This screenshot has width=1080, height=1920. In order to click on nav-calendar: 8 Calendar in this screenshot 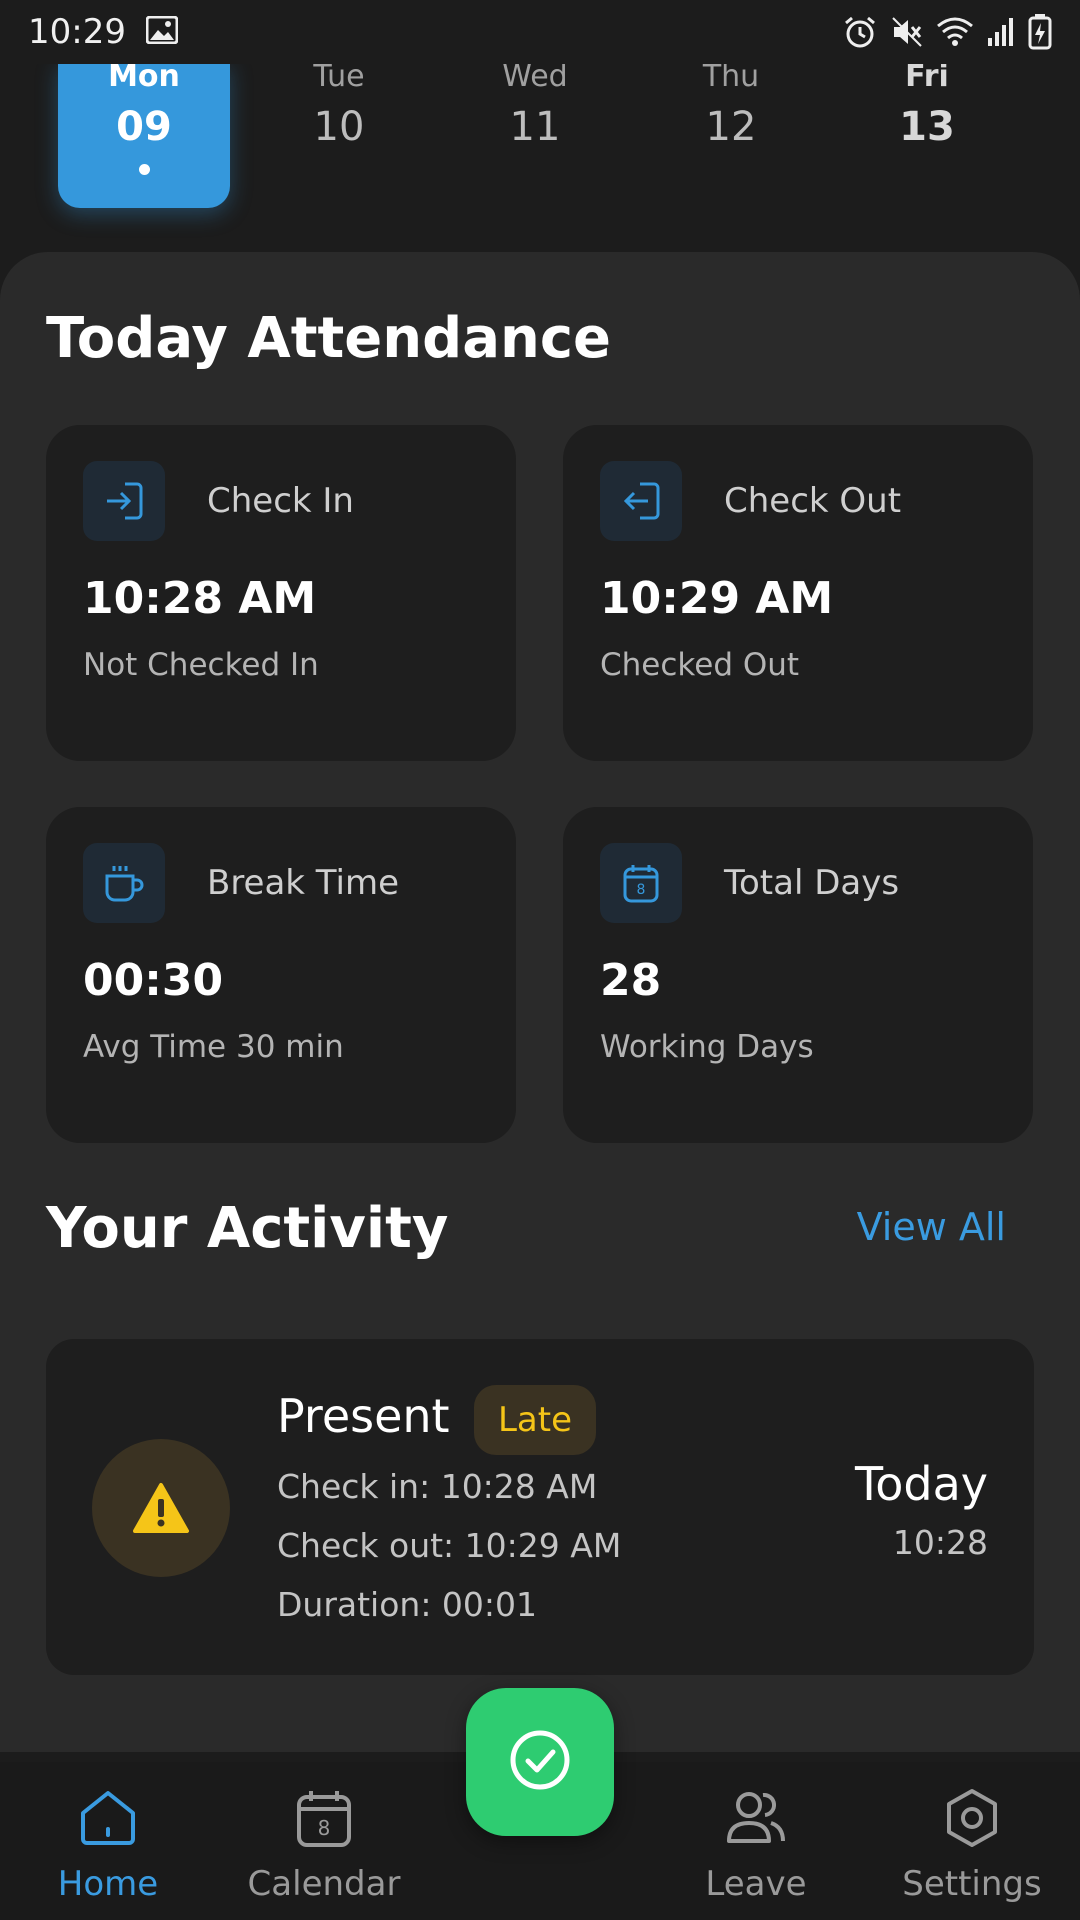, I will do `click(324, 1842)`.